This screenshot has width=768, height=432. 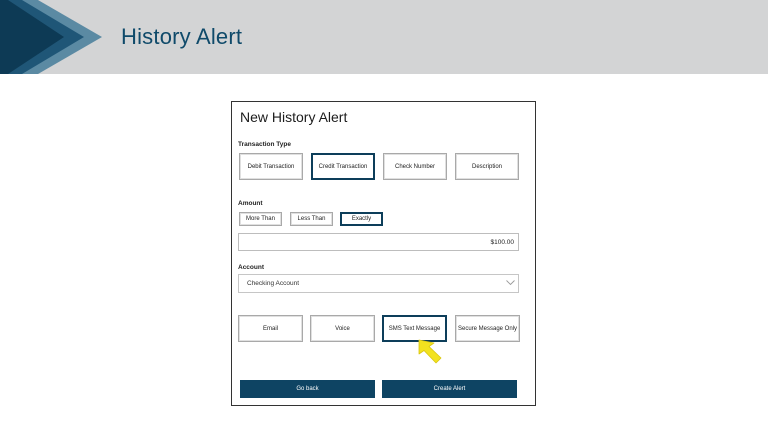 What do you see at coordinates (361, 219) in the screenshot?
I see `option-exactly: Exactly` at bounding box center [361, 219].